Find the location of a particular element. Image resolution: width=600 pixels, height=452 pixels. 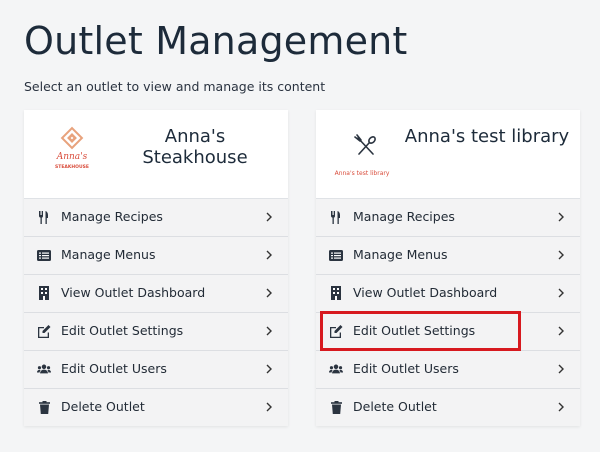

outlet-name: Anna's Steakhouse is located at coordinates (195, 147).